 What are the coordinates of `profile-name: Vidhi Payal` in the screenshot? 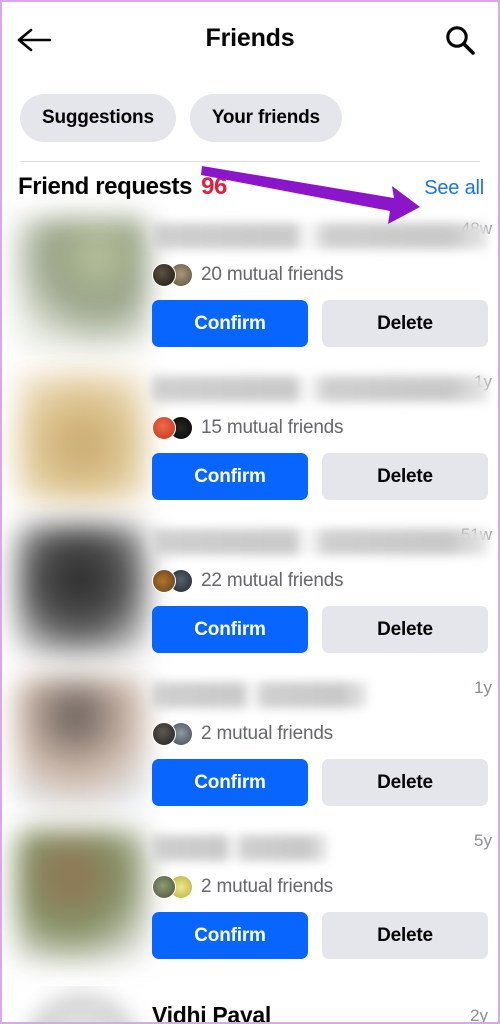 It's located at (211, 1012).